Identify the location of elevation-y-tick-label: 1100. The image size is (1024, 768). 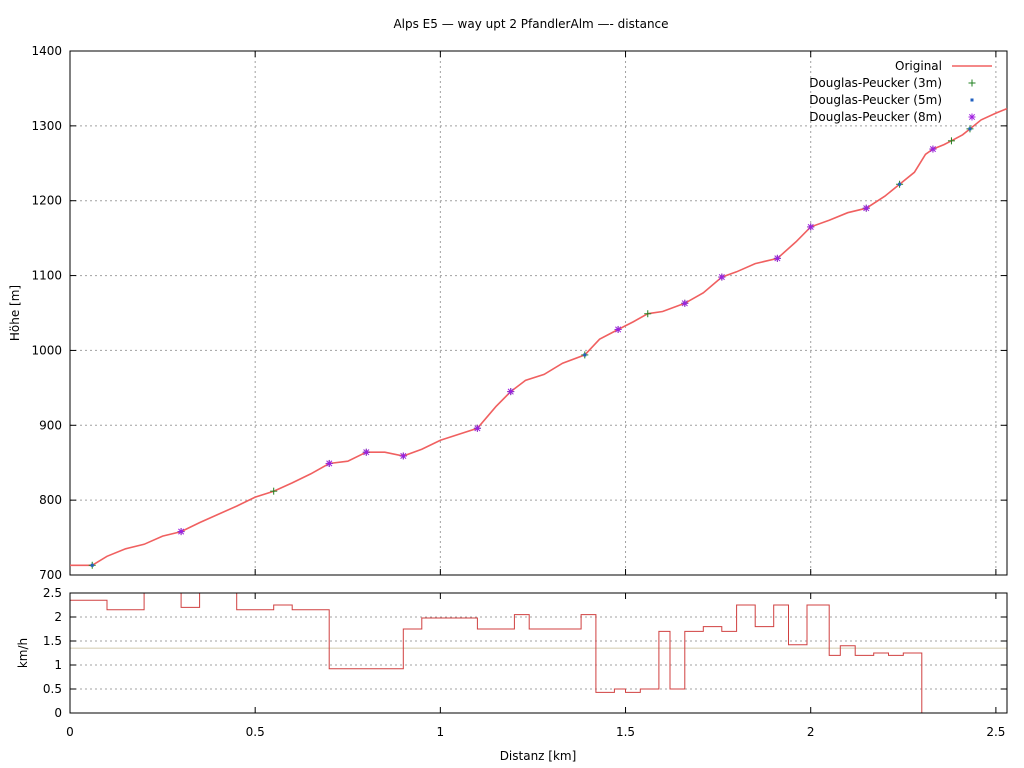
(46, 276).